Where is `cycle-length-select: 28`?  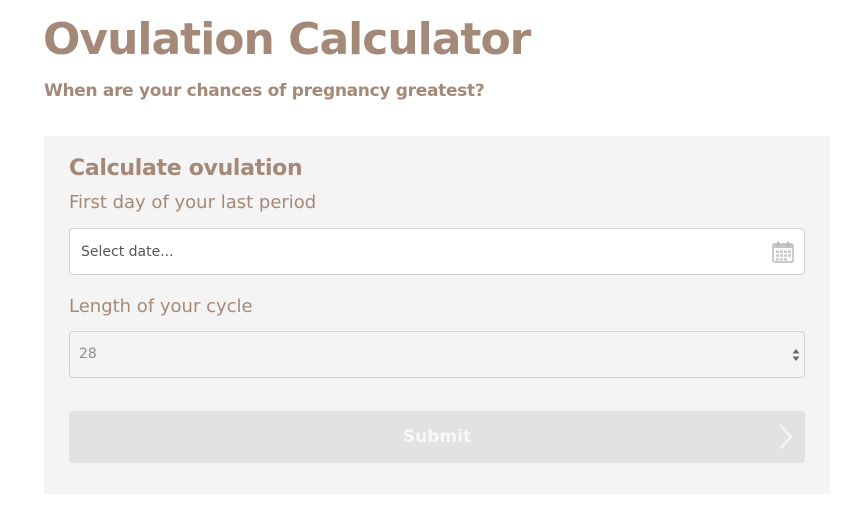 cycle-length-select: 28 is located at coordinates (437, 354).